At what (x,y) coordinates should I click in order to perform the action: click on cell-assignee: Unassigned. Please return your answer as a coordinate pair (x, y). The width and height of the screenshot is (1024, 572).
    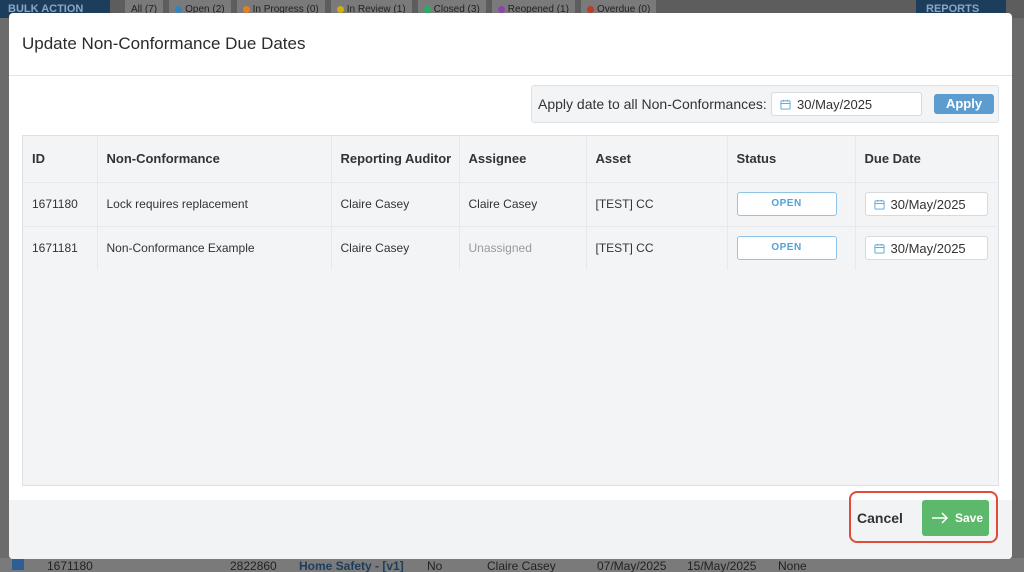
    Looking at the image, I should click on (522, 247).